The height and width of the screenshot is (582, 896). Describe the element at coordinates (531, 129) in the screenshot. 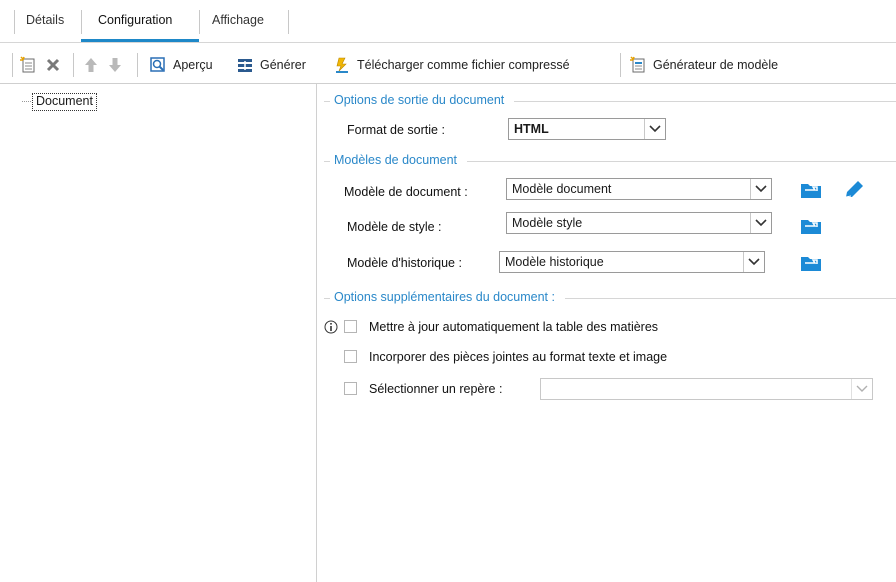

I see `format-value: HTML` at that location.